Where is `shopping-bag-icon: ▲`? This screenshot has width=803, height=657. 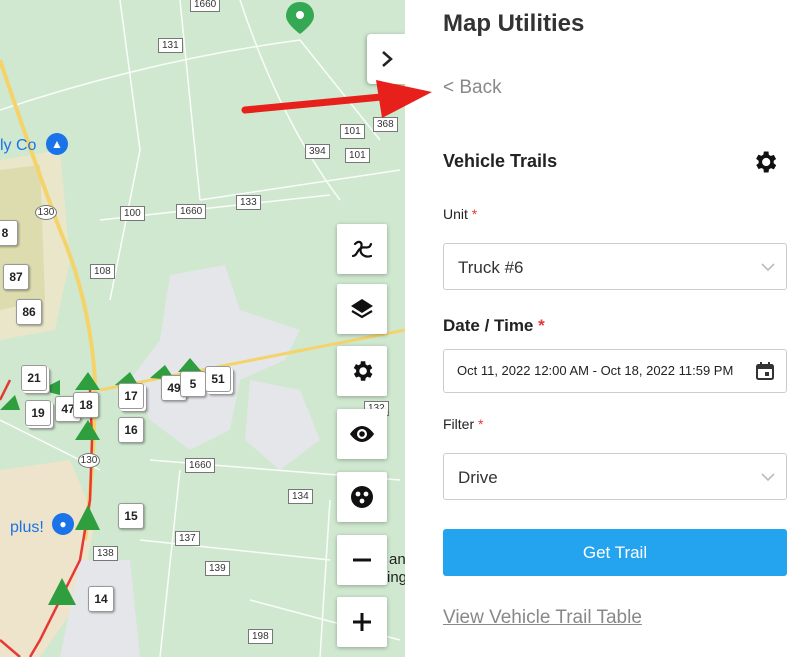
shopping-bag-icon: ▲ is located at coordinates (57, 144).